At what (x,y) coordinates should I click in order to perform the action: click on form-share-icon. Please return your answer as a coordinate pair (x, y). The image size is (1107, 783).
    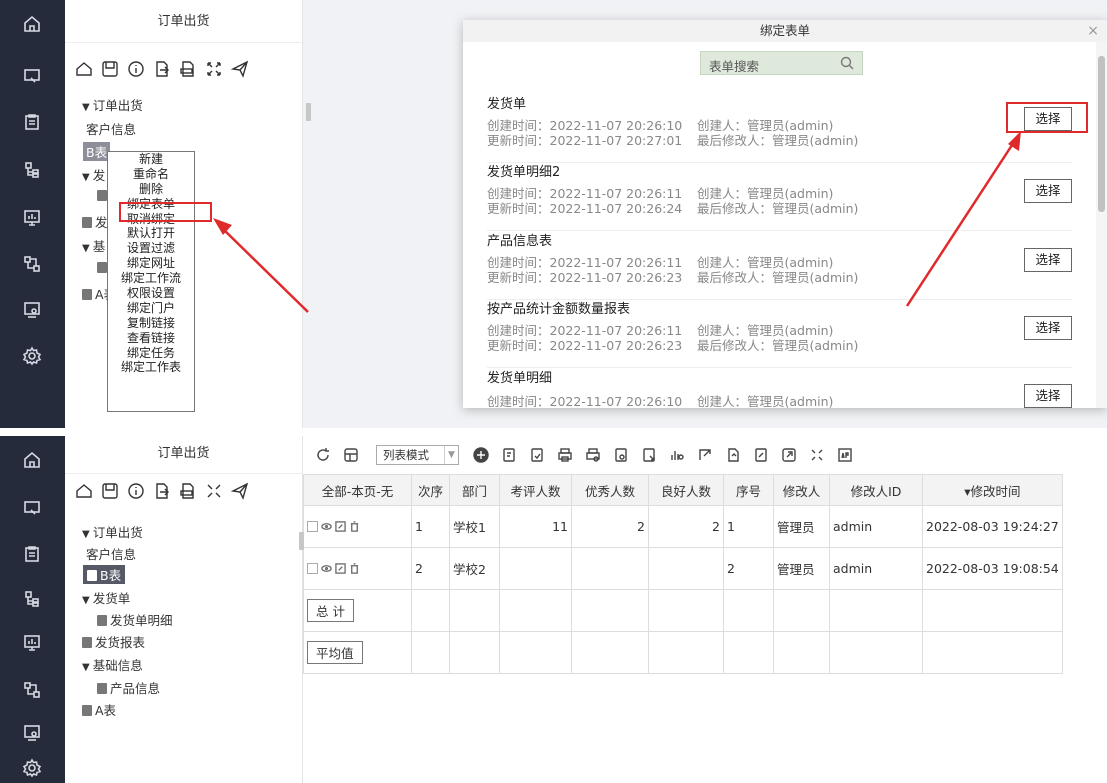
    Looking at the image, I should click on (761, 455).